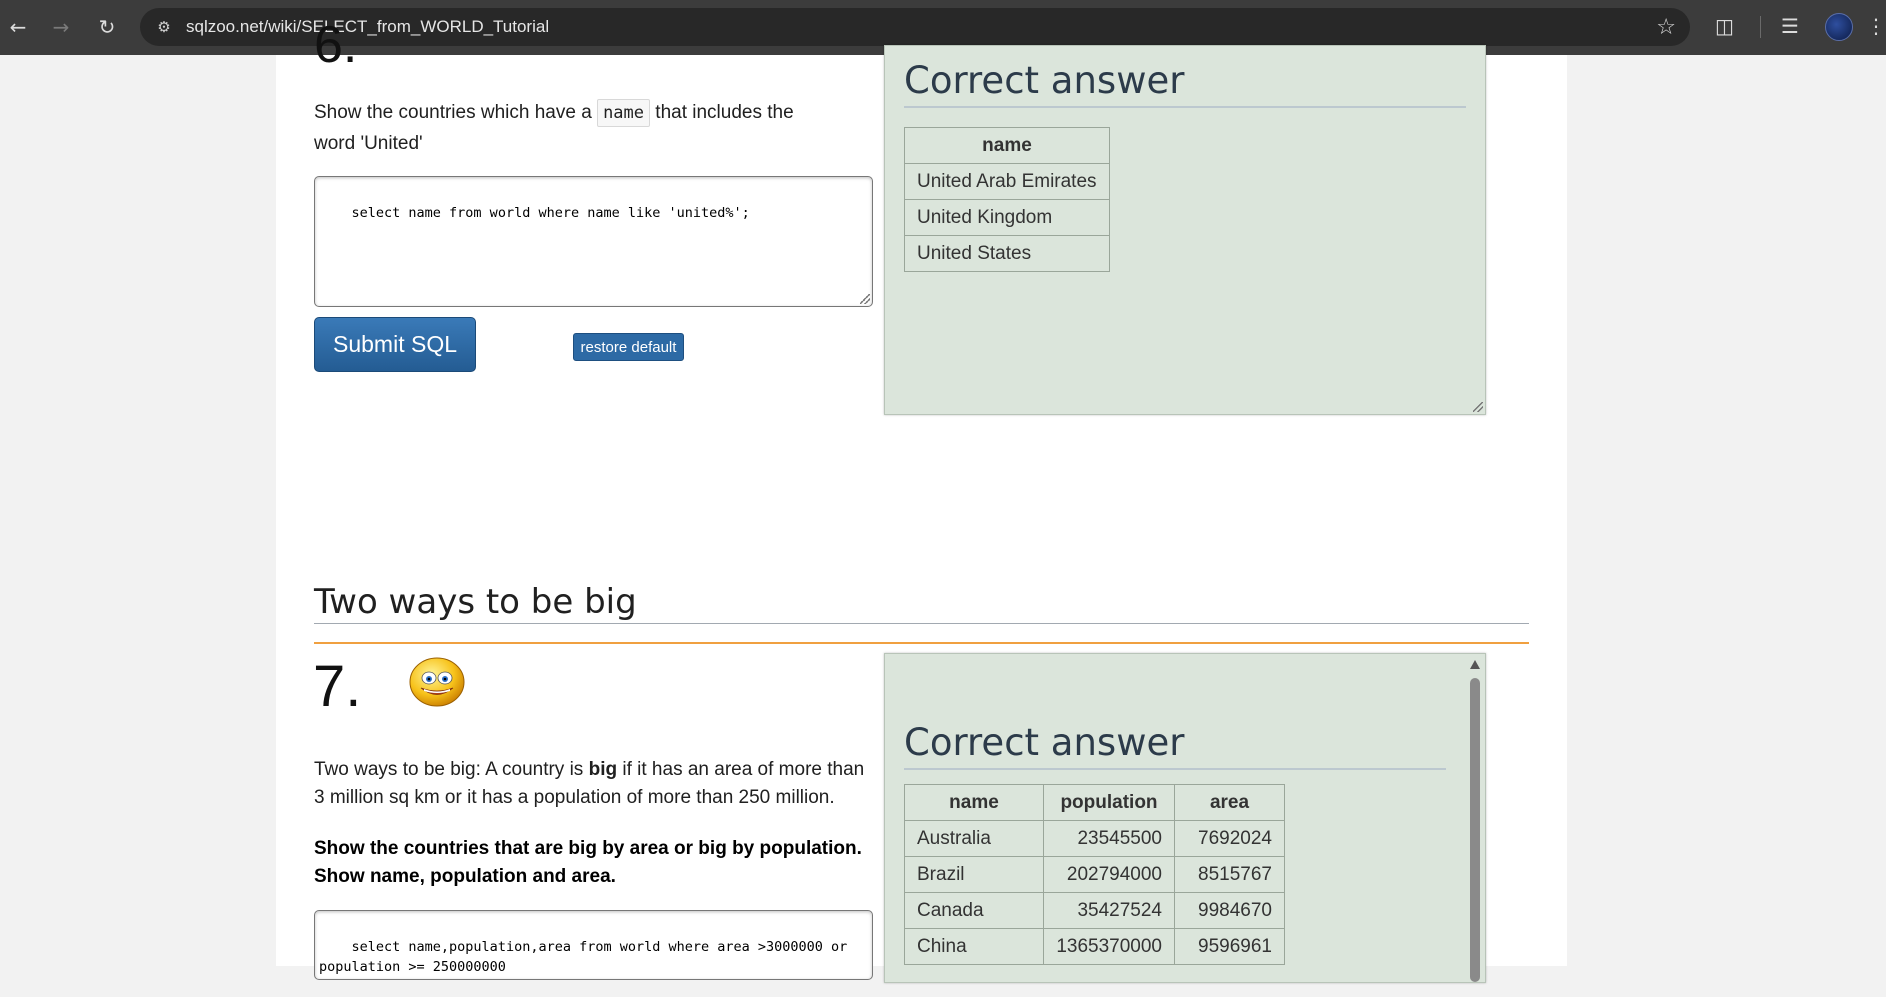  I want to click on table-row: United Kingdom, so click(1007, 217).